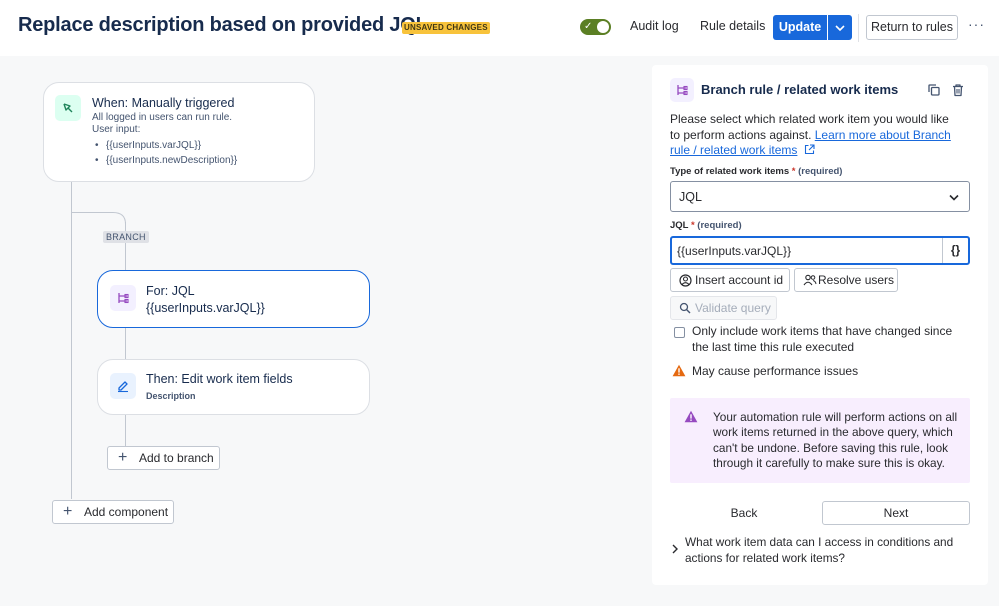 The height and width of the screenshot is (606, 999). Describe the element at coordinates (955, 250) in the screenshot. I see `smart-value-icon: {}` at that location.